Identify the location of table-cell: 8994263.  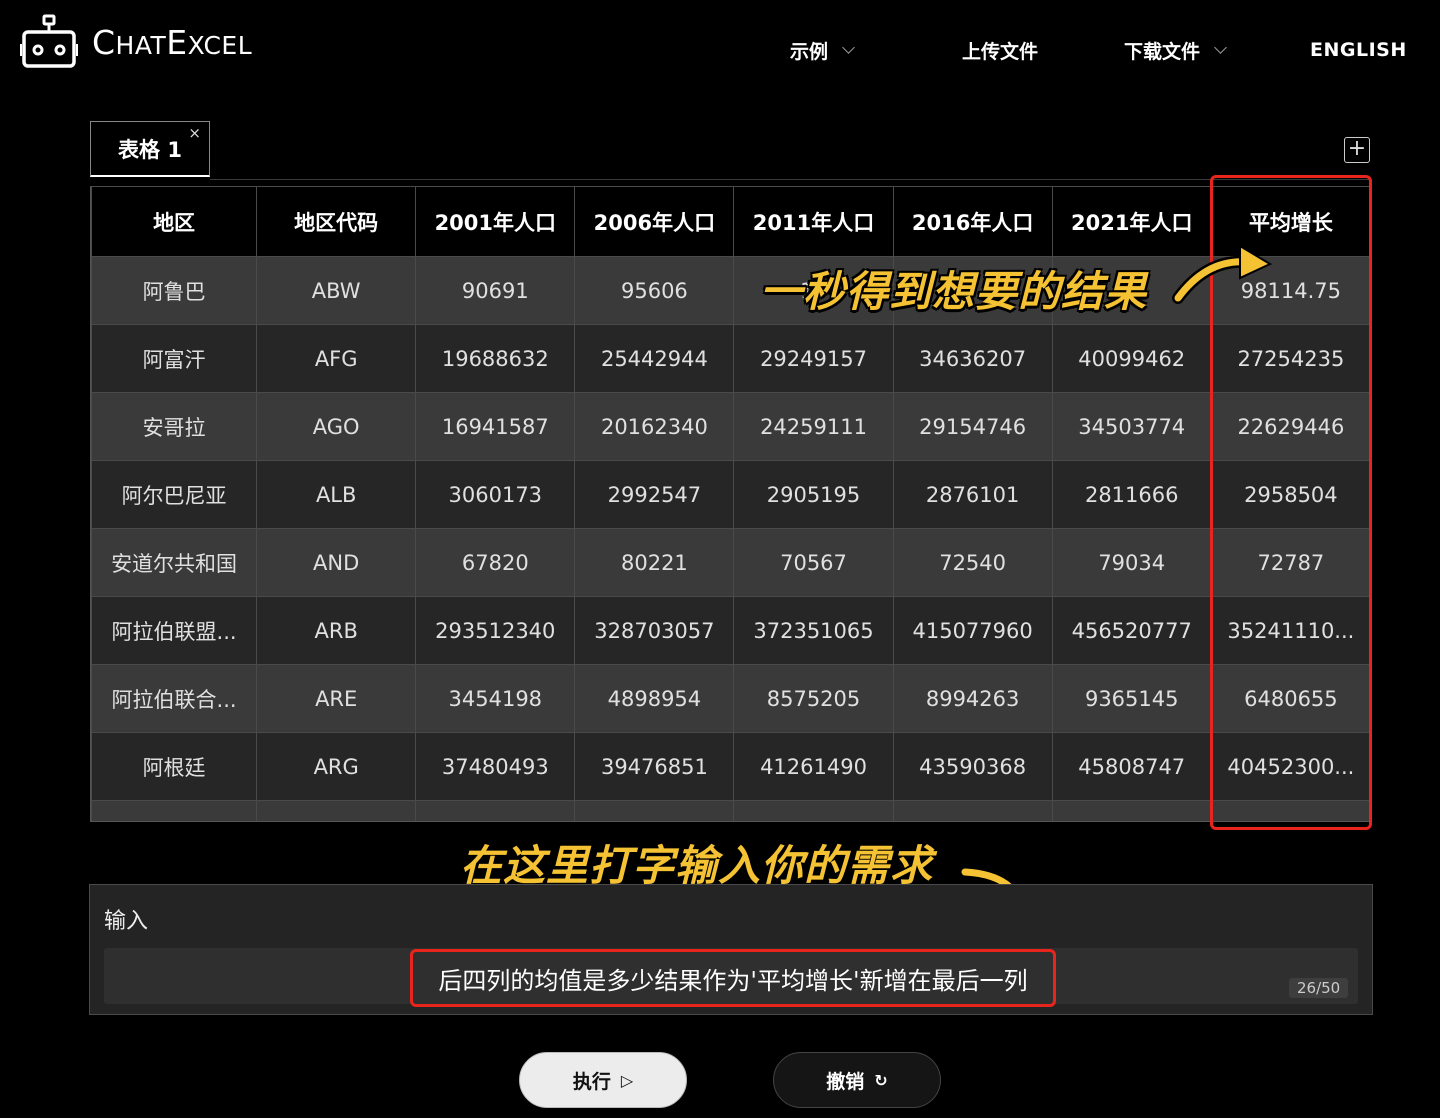
(972, 698).